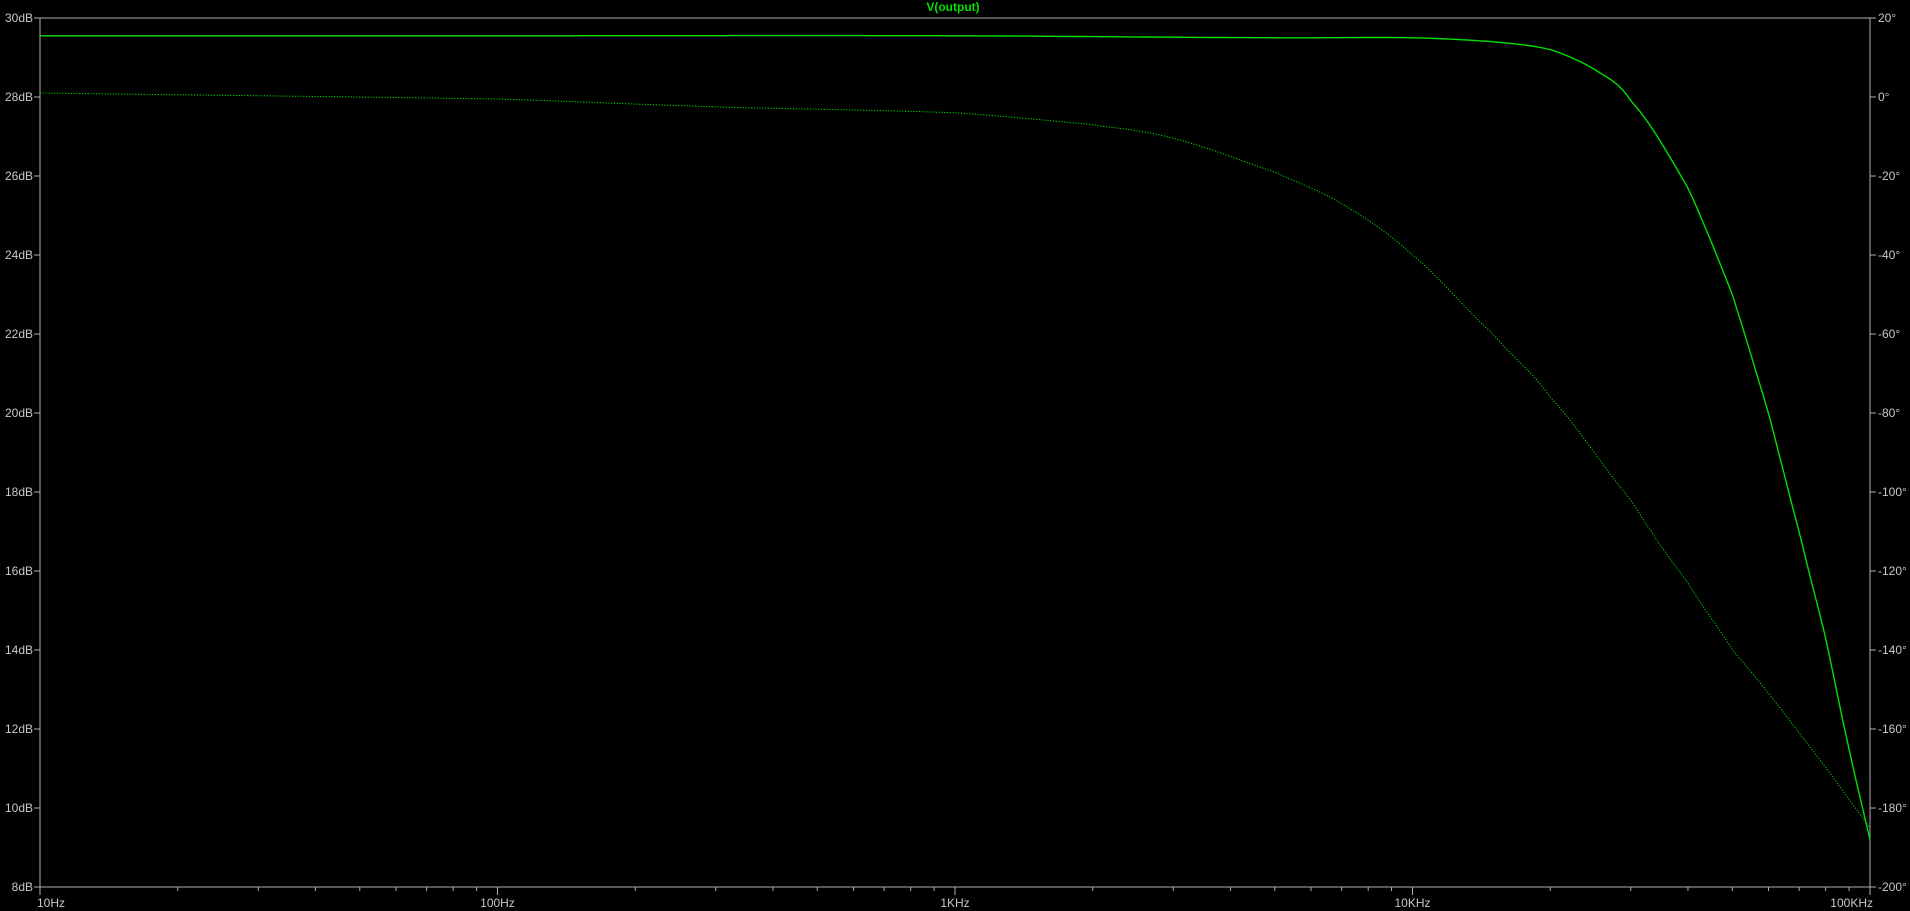 The width and height of the screenshot is (1910, 911). I want to click on y-right-tick-label: -20°, so click(1889, 176).